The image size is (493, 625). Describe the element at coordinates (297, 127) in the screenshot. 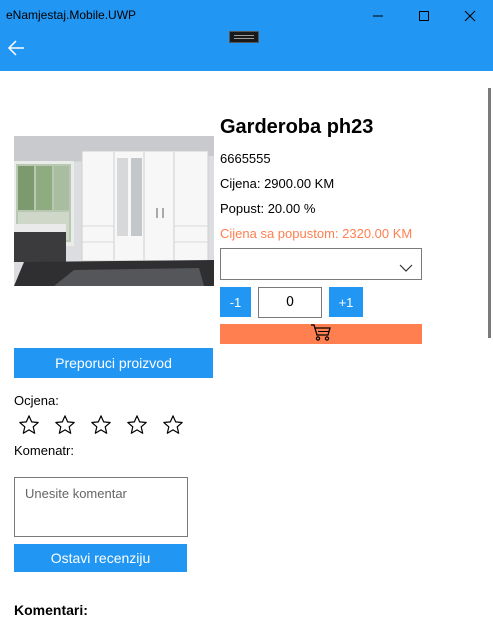

I see `product-name: Garderoba ph23` at that location.